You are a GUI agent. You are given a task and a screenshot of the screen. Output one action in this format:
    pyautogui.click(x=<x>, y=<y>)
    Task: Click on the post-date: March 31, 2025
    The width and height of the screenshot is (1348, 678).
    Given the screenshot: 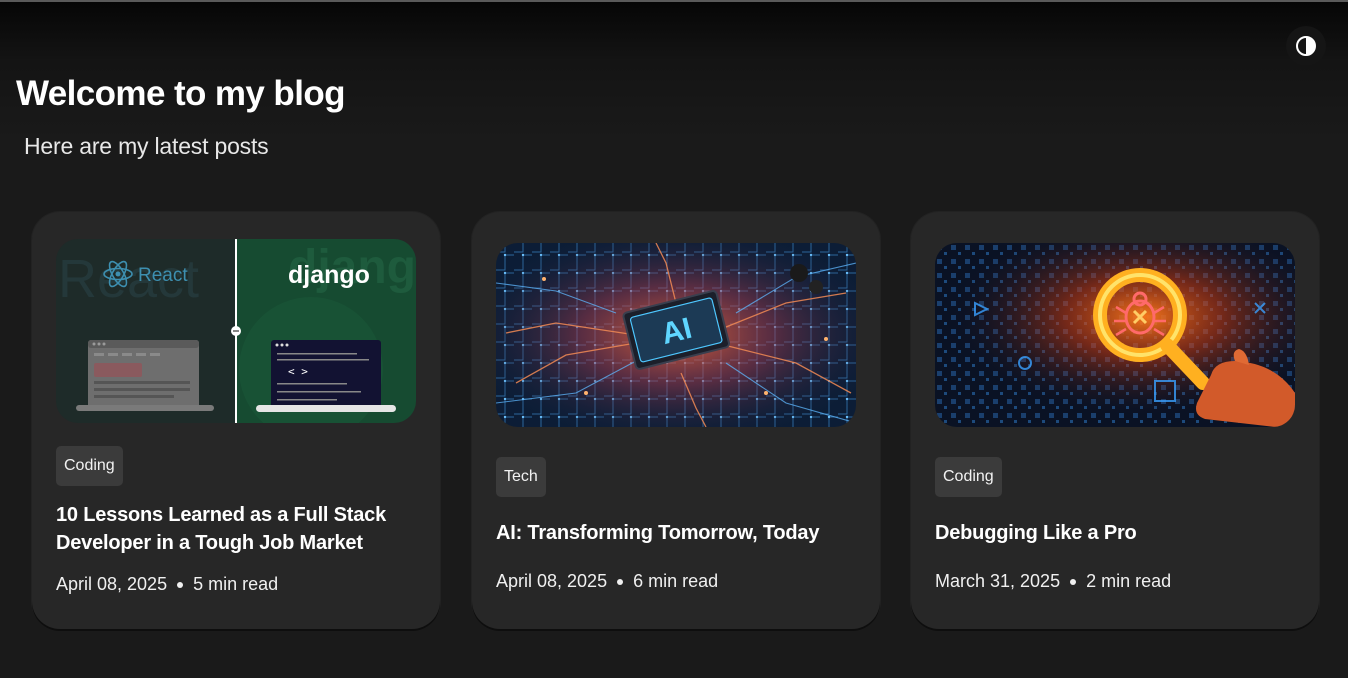 What is the action you would take?
    pyautogui.click(x=998, y=581)
    